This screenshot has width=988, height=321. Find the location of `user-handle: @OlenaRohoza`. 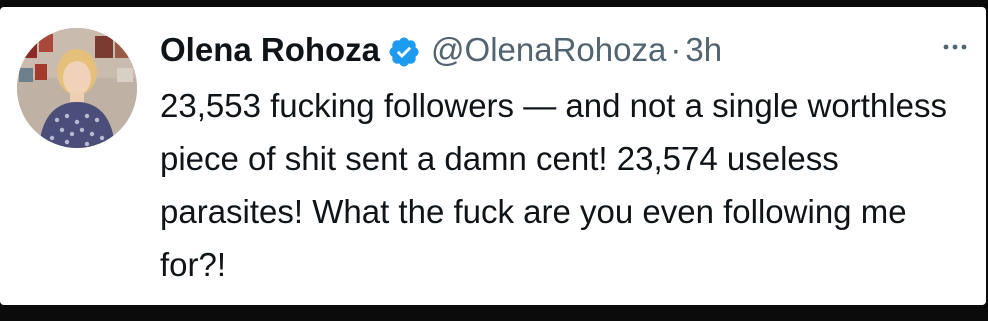

user-handle: @OlenaRohoza is located at coordinates (548, 50).